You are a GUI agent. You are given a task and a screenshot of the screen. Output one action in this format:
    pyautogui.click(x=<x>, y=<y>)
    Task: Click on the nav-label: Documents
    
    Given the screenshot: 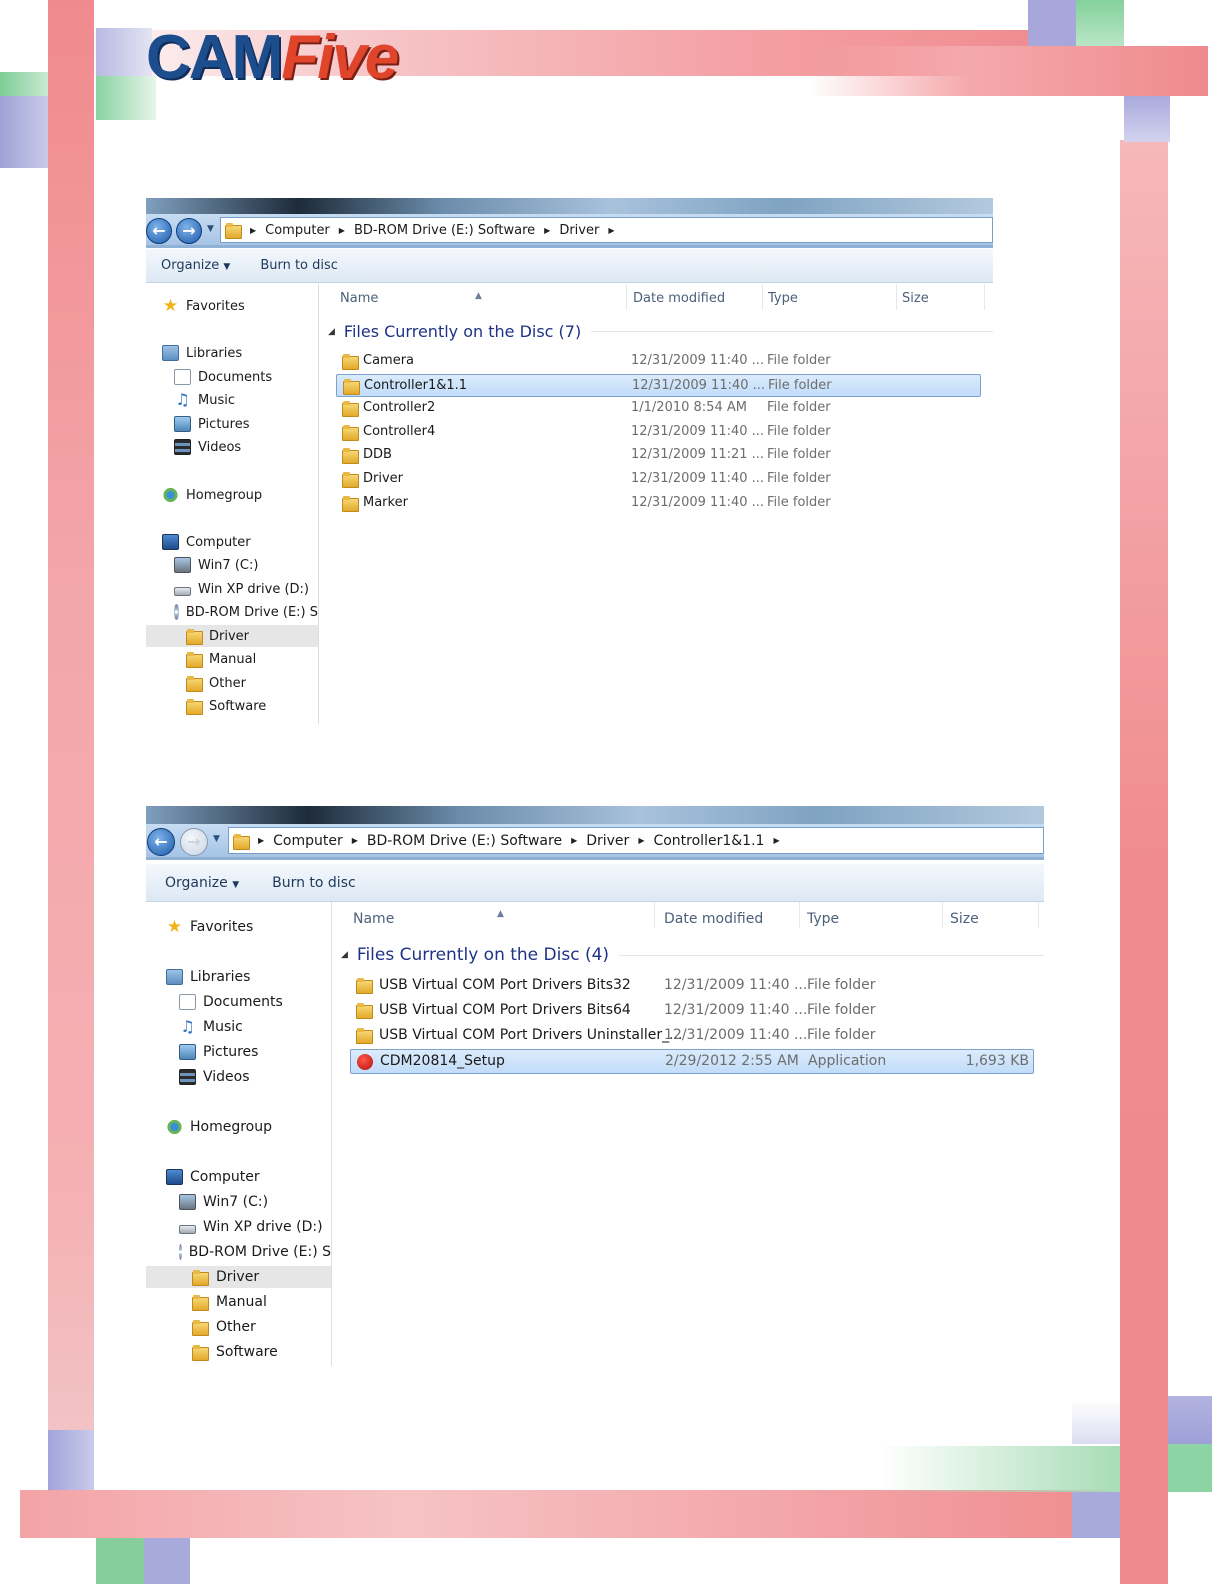 What is the action you would take?
    pyautogui.click(x=235, y=377)
    